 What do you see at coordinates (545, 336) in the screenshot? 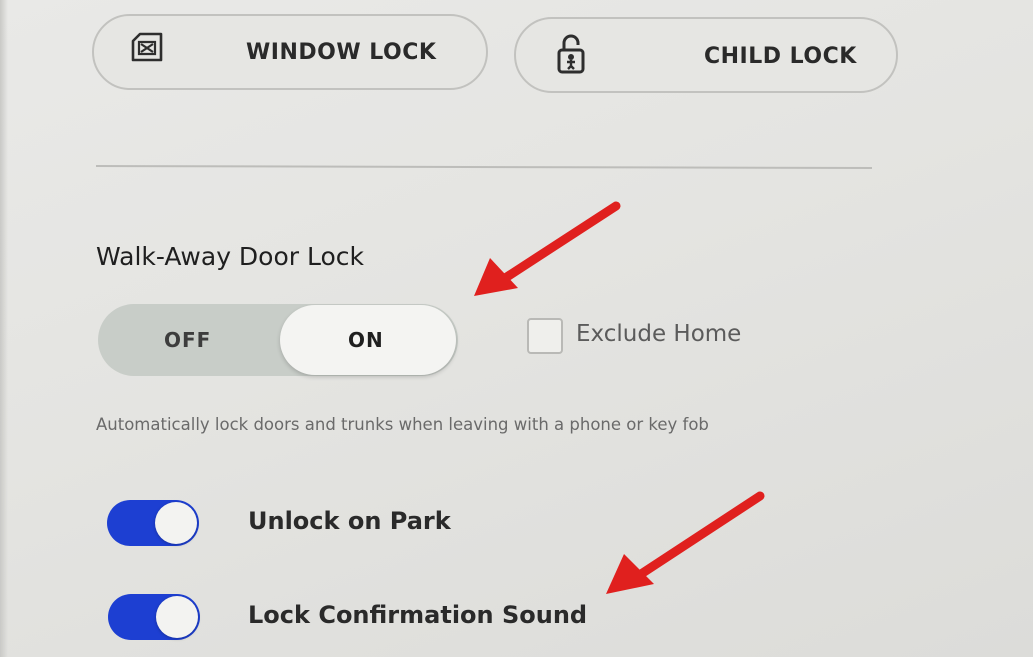
I see `exclude-home-checkbox` at bounding box center [545, 336].